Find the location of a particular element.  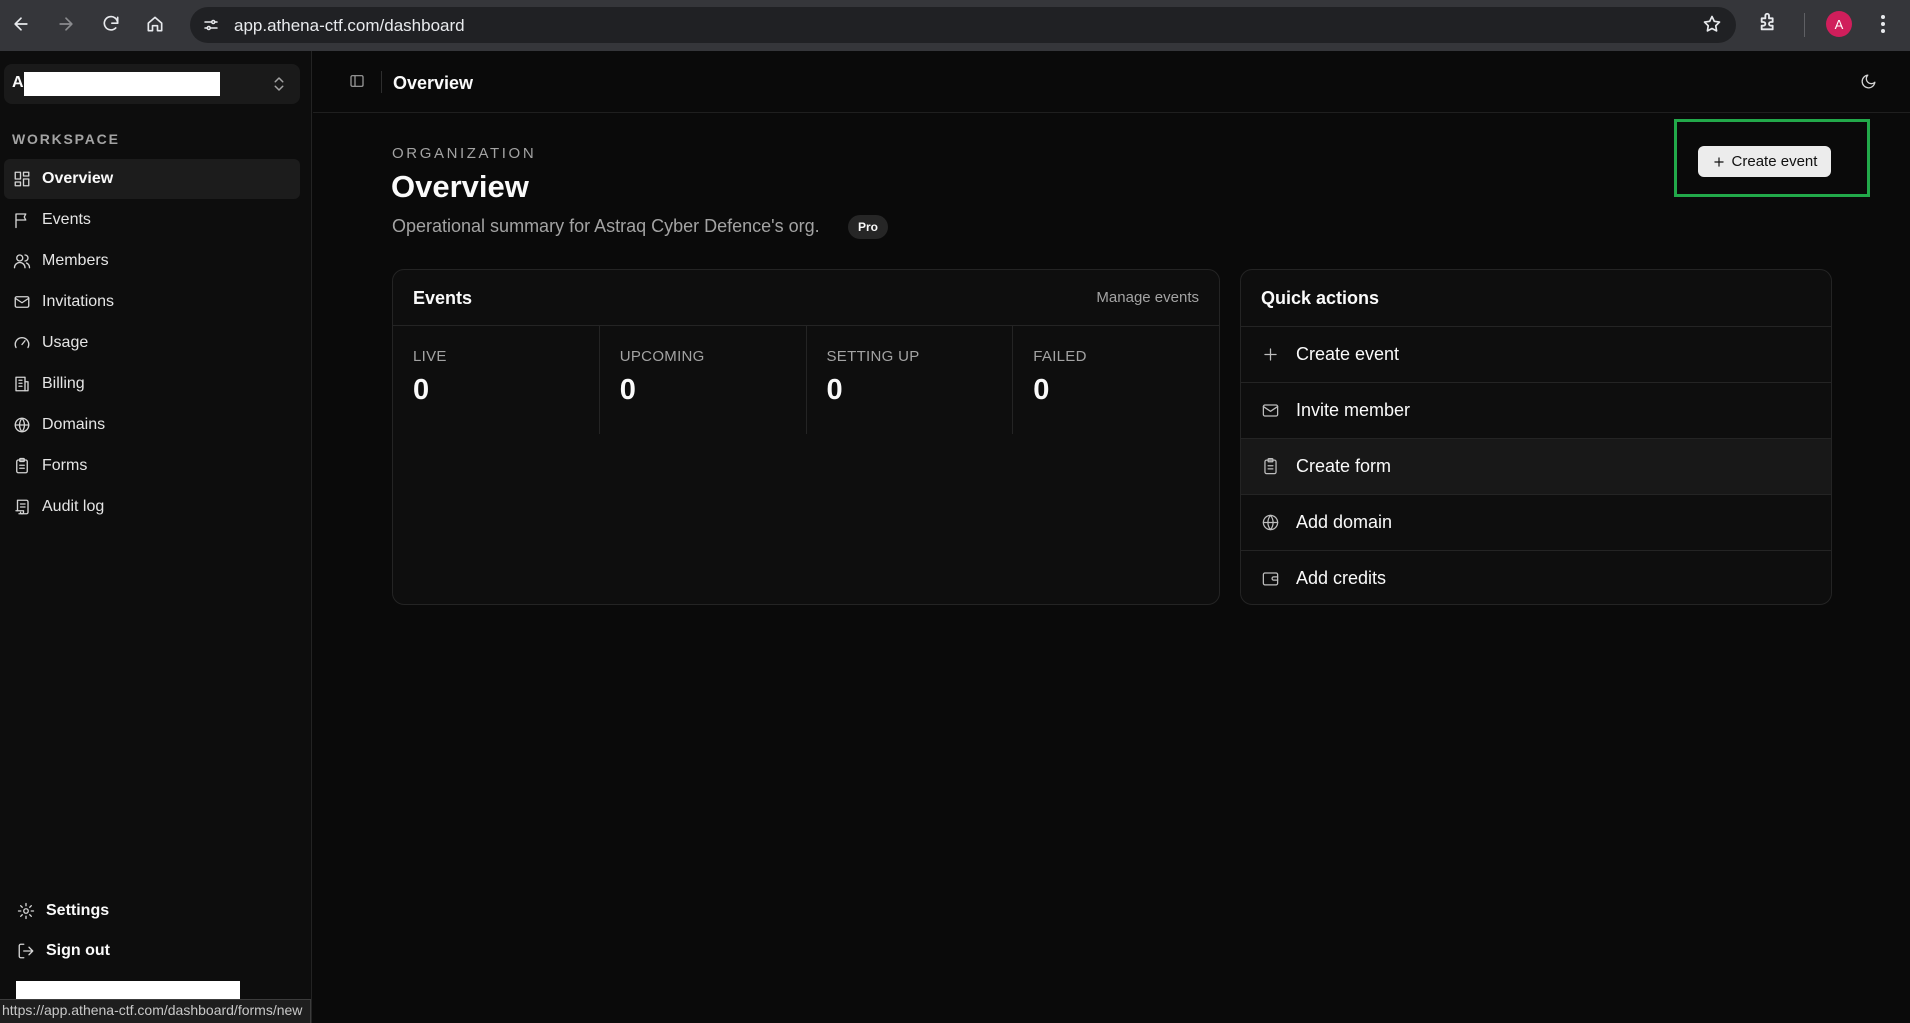

quick-action-invite-member: Invite member is located at coordinates (1536, 410).